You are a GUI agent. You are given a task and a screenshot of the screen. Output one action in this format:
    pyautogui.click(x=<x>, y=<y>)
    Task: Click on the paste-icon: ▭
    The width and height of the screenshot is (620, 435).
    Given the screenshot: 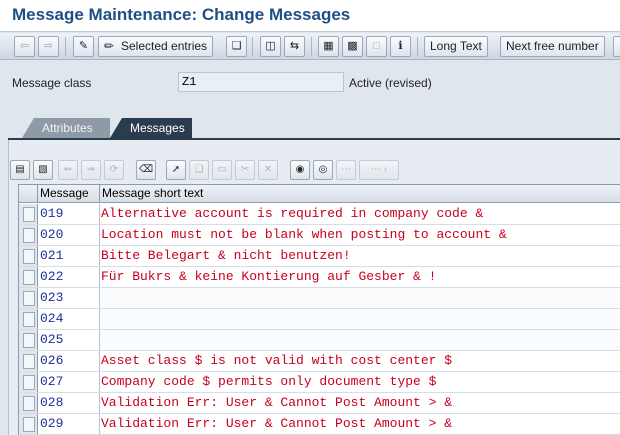 What is the action you would take?
    pyautogui.click(x=222, y=170)
    